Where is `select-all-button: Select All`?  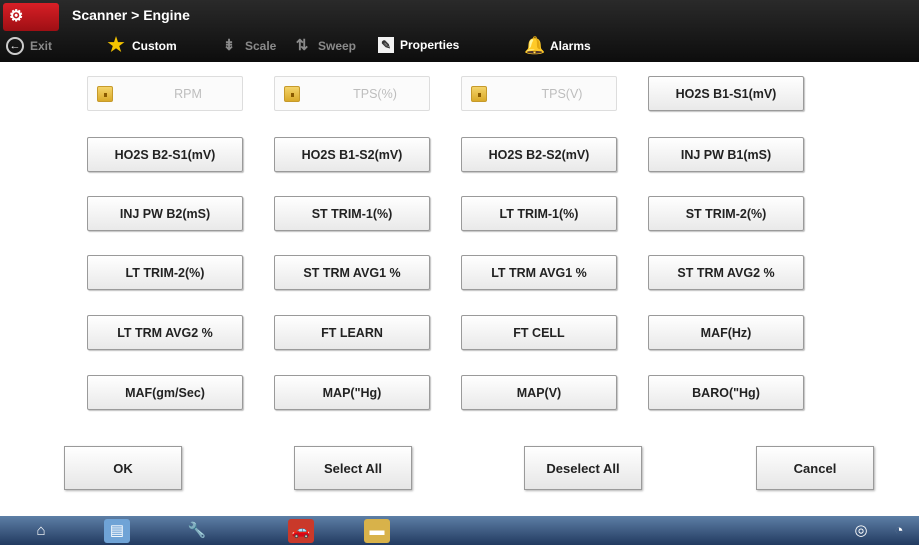 select-all-button: Select All is located at coordinates (353, 468).